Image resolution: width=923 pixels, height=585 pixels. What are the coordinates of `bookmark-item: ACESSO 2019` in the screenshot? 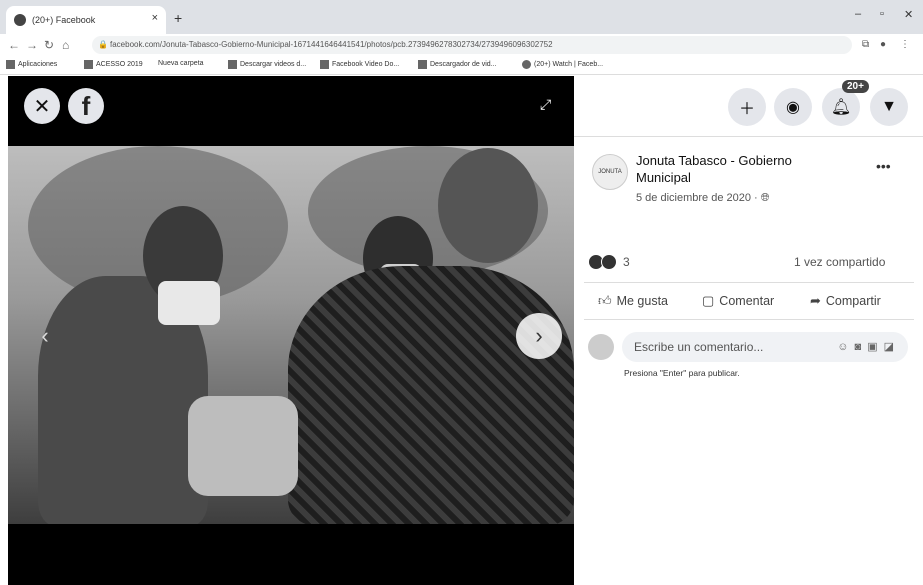 It's located at (113, 64).